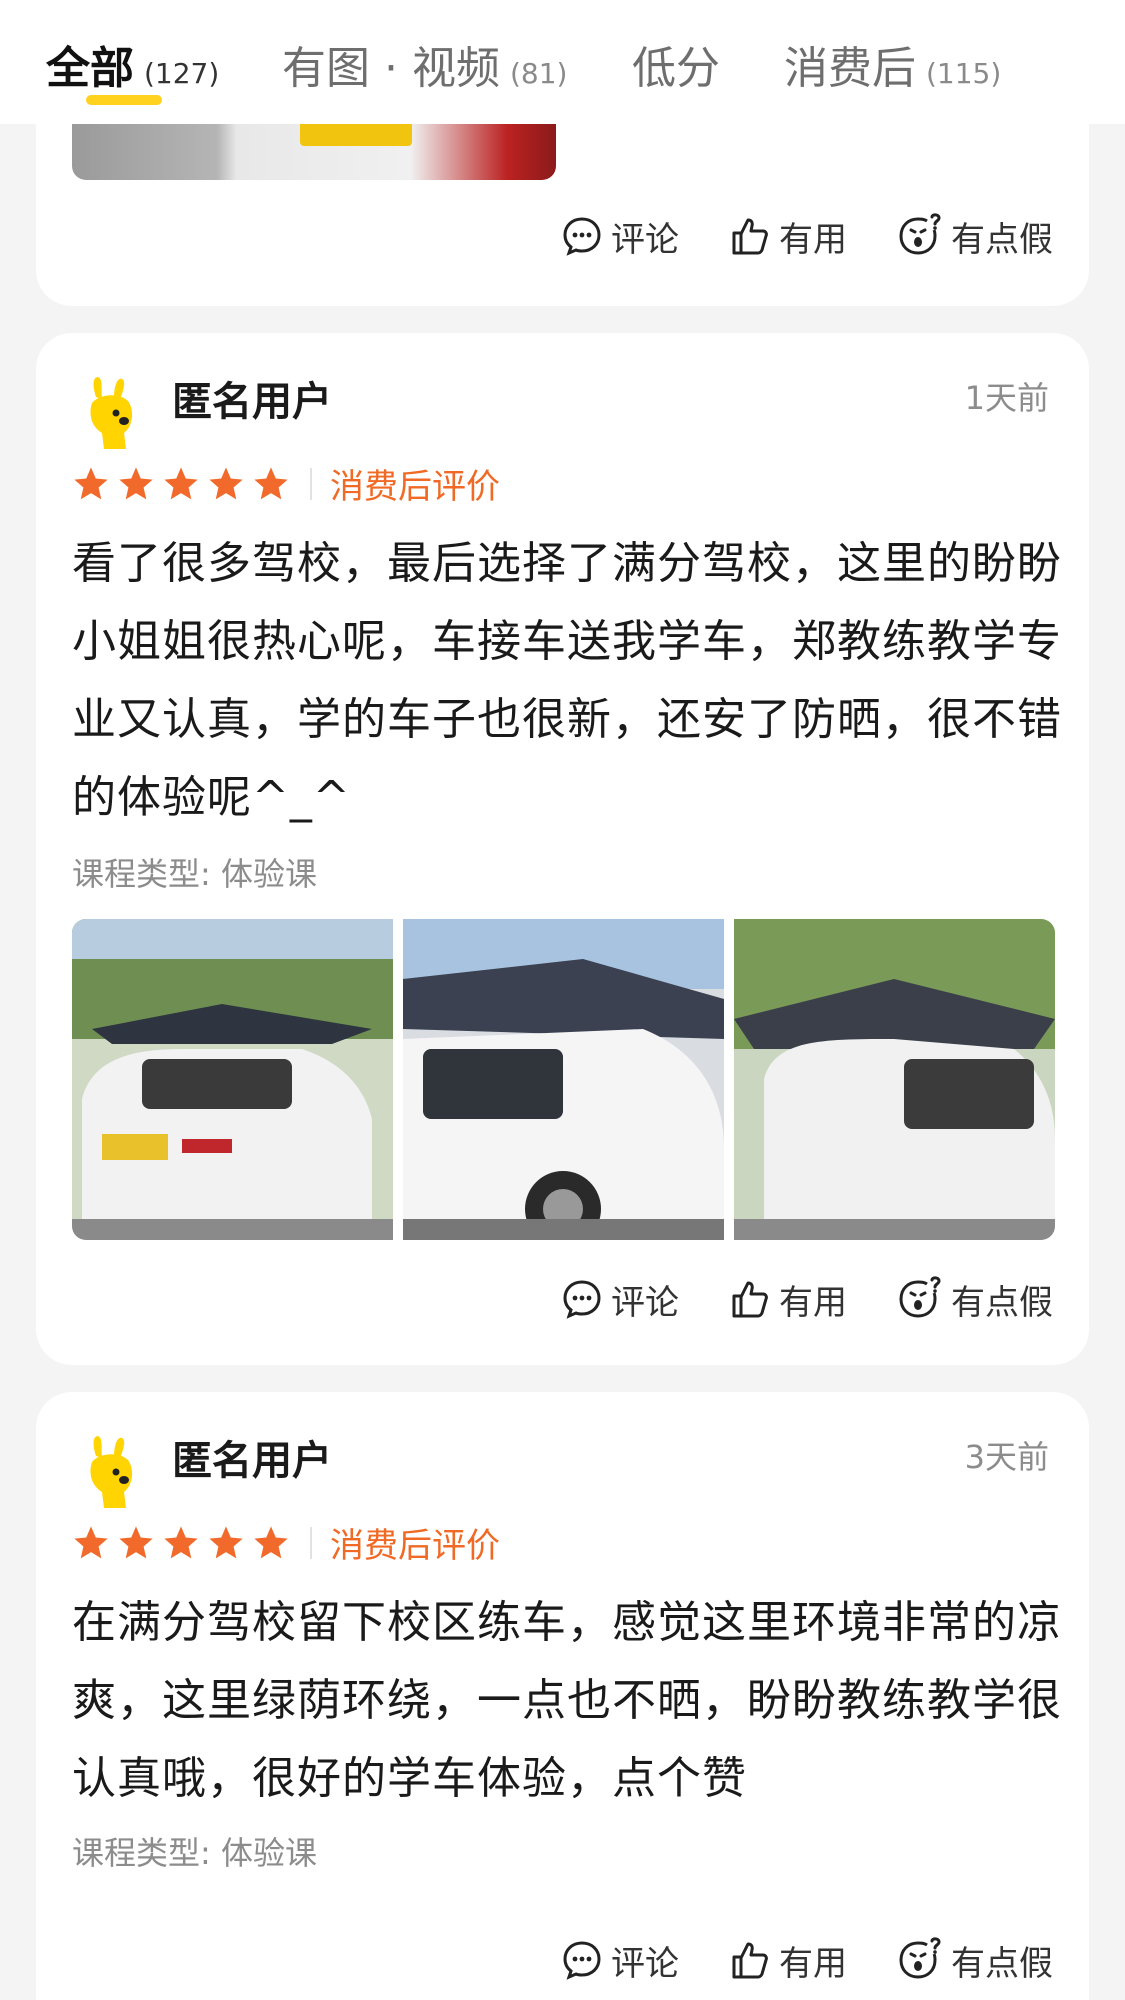  I want to click on tab-with-media-count: (81), so click(538, 73).